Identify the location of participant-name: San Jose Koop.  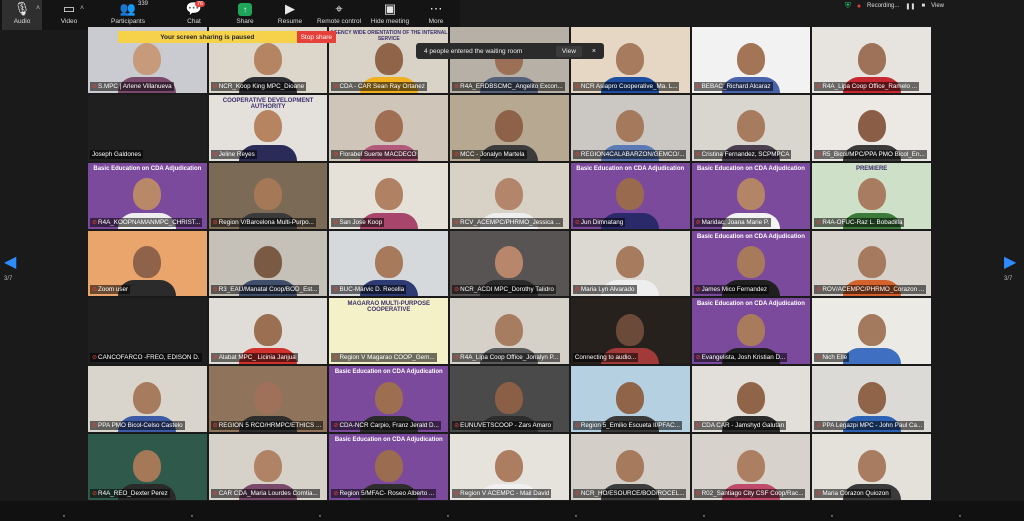
(361, 222).